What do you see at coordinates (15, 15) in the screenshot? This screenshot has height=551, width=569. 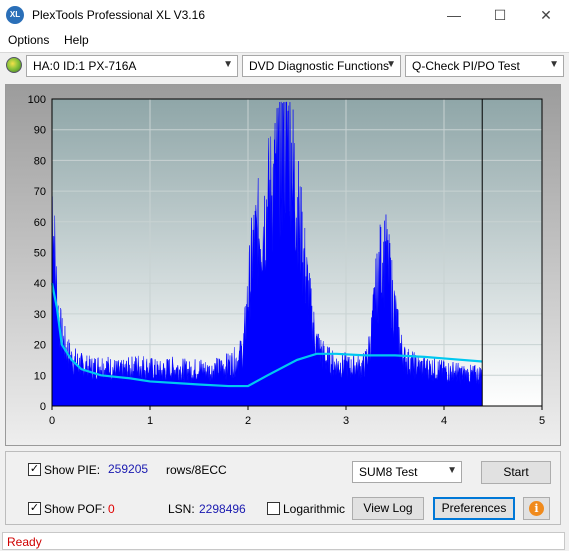 I see `app-logo-icon: XL` at bounding box center [15, 15].